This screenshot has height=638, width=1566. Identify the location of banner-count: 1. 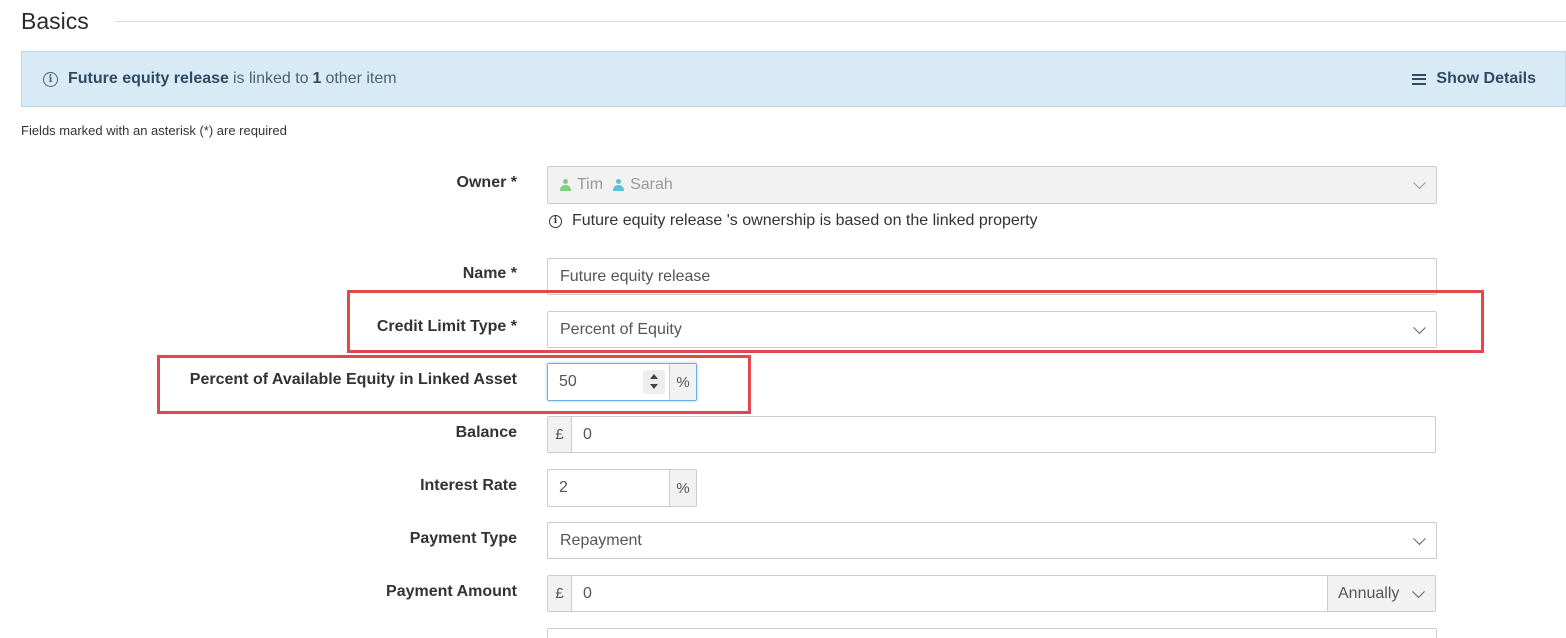
(317, 78).